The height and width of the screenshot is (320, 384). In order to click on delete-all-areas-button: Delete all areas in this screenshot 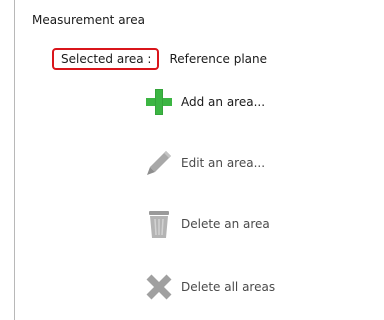, I will do `click(209, 287)`.